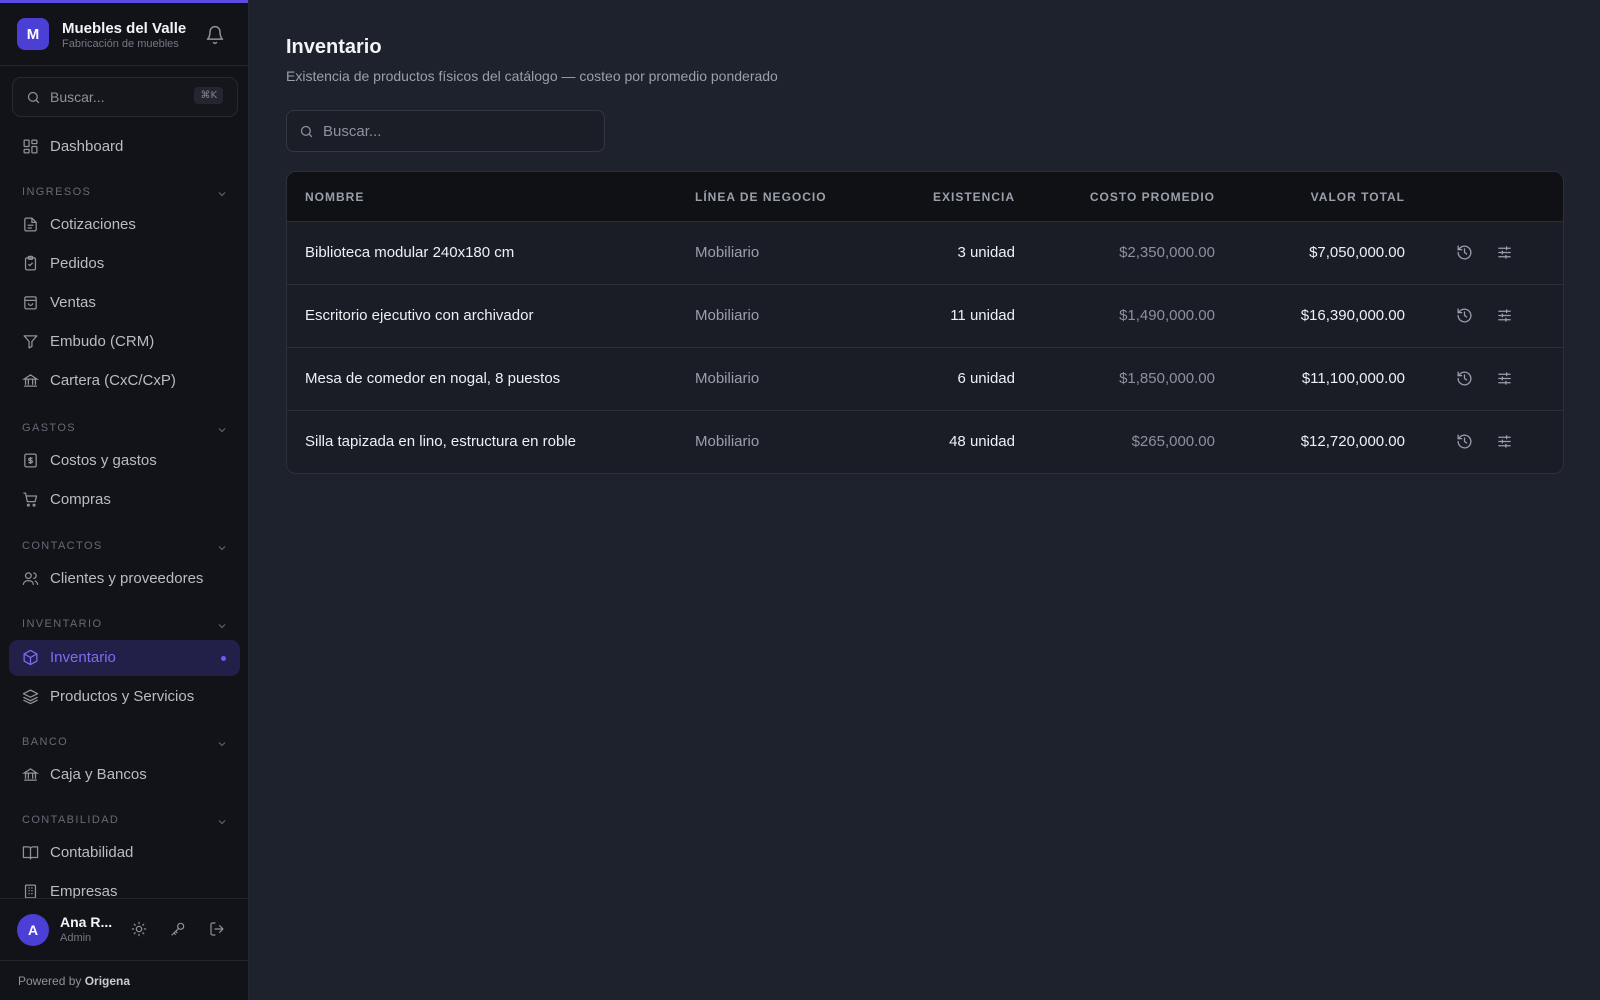 The image size is (1600, 1000). I want to click on sidebar-item-inventario: Inventario, so click(124, 658).